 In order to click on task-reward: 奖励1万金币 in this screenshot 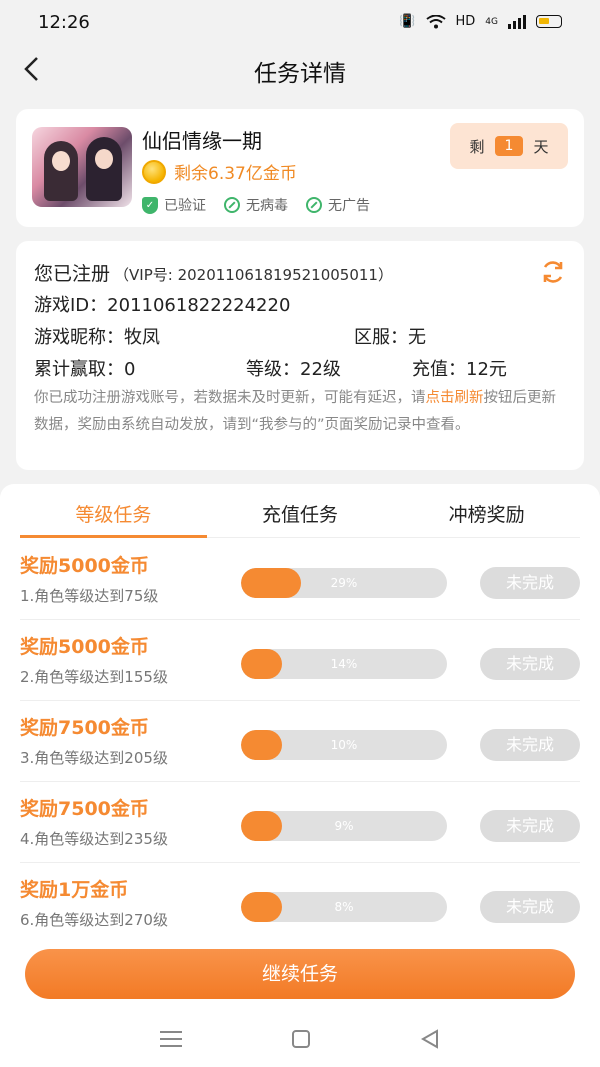, I will do `click(74, 890)`.